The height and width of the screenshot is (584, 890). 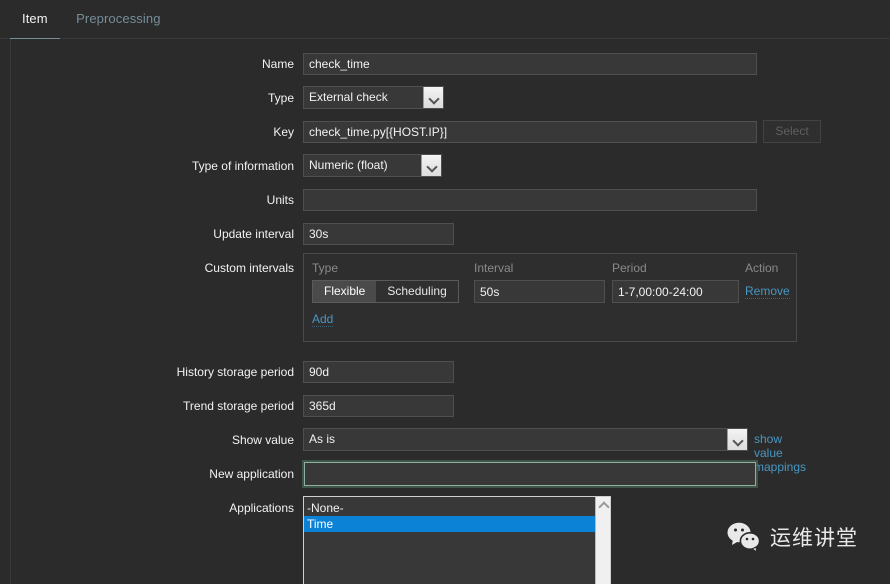 I want to click on name-label: Name, so click(x=277, y=64).